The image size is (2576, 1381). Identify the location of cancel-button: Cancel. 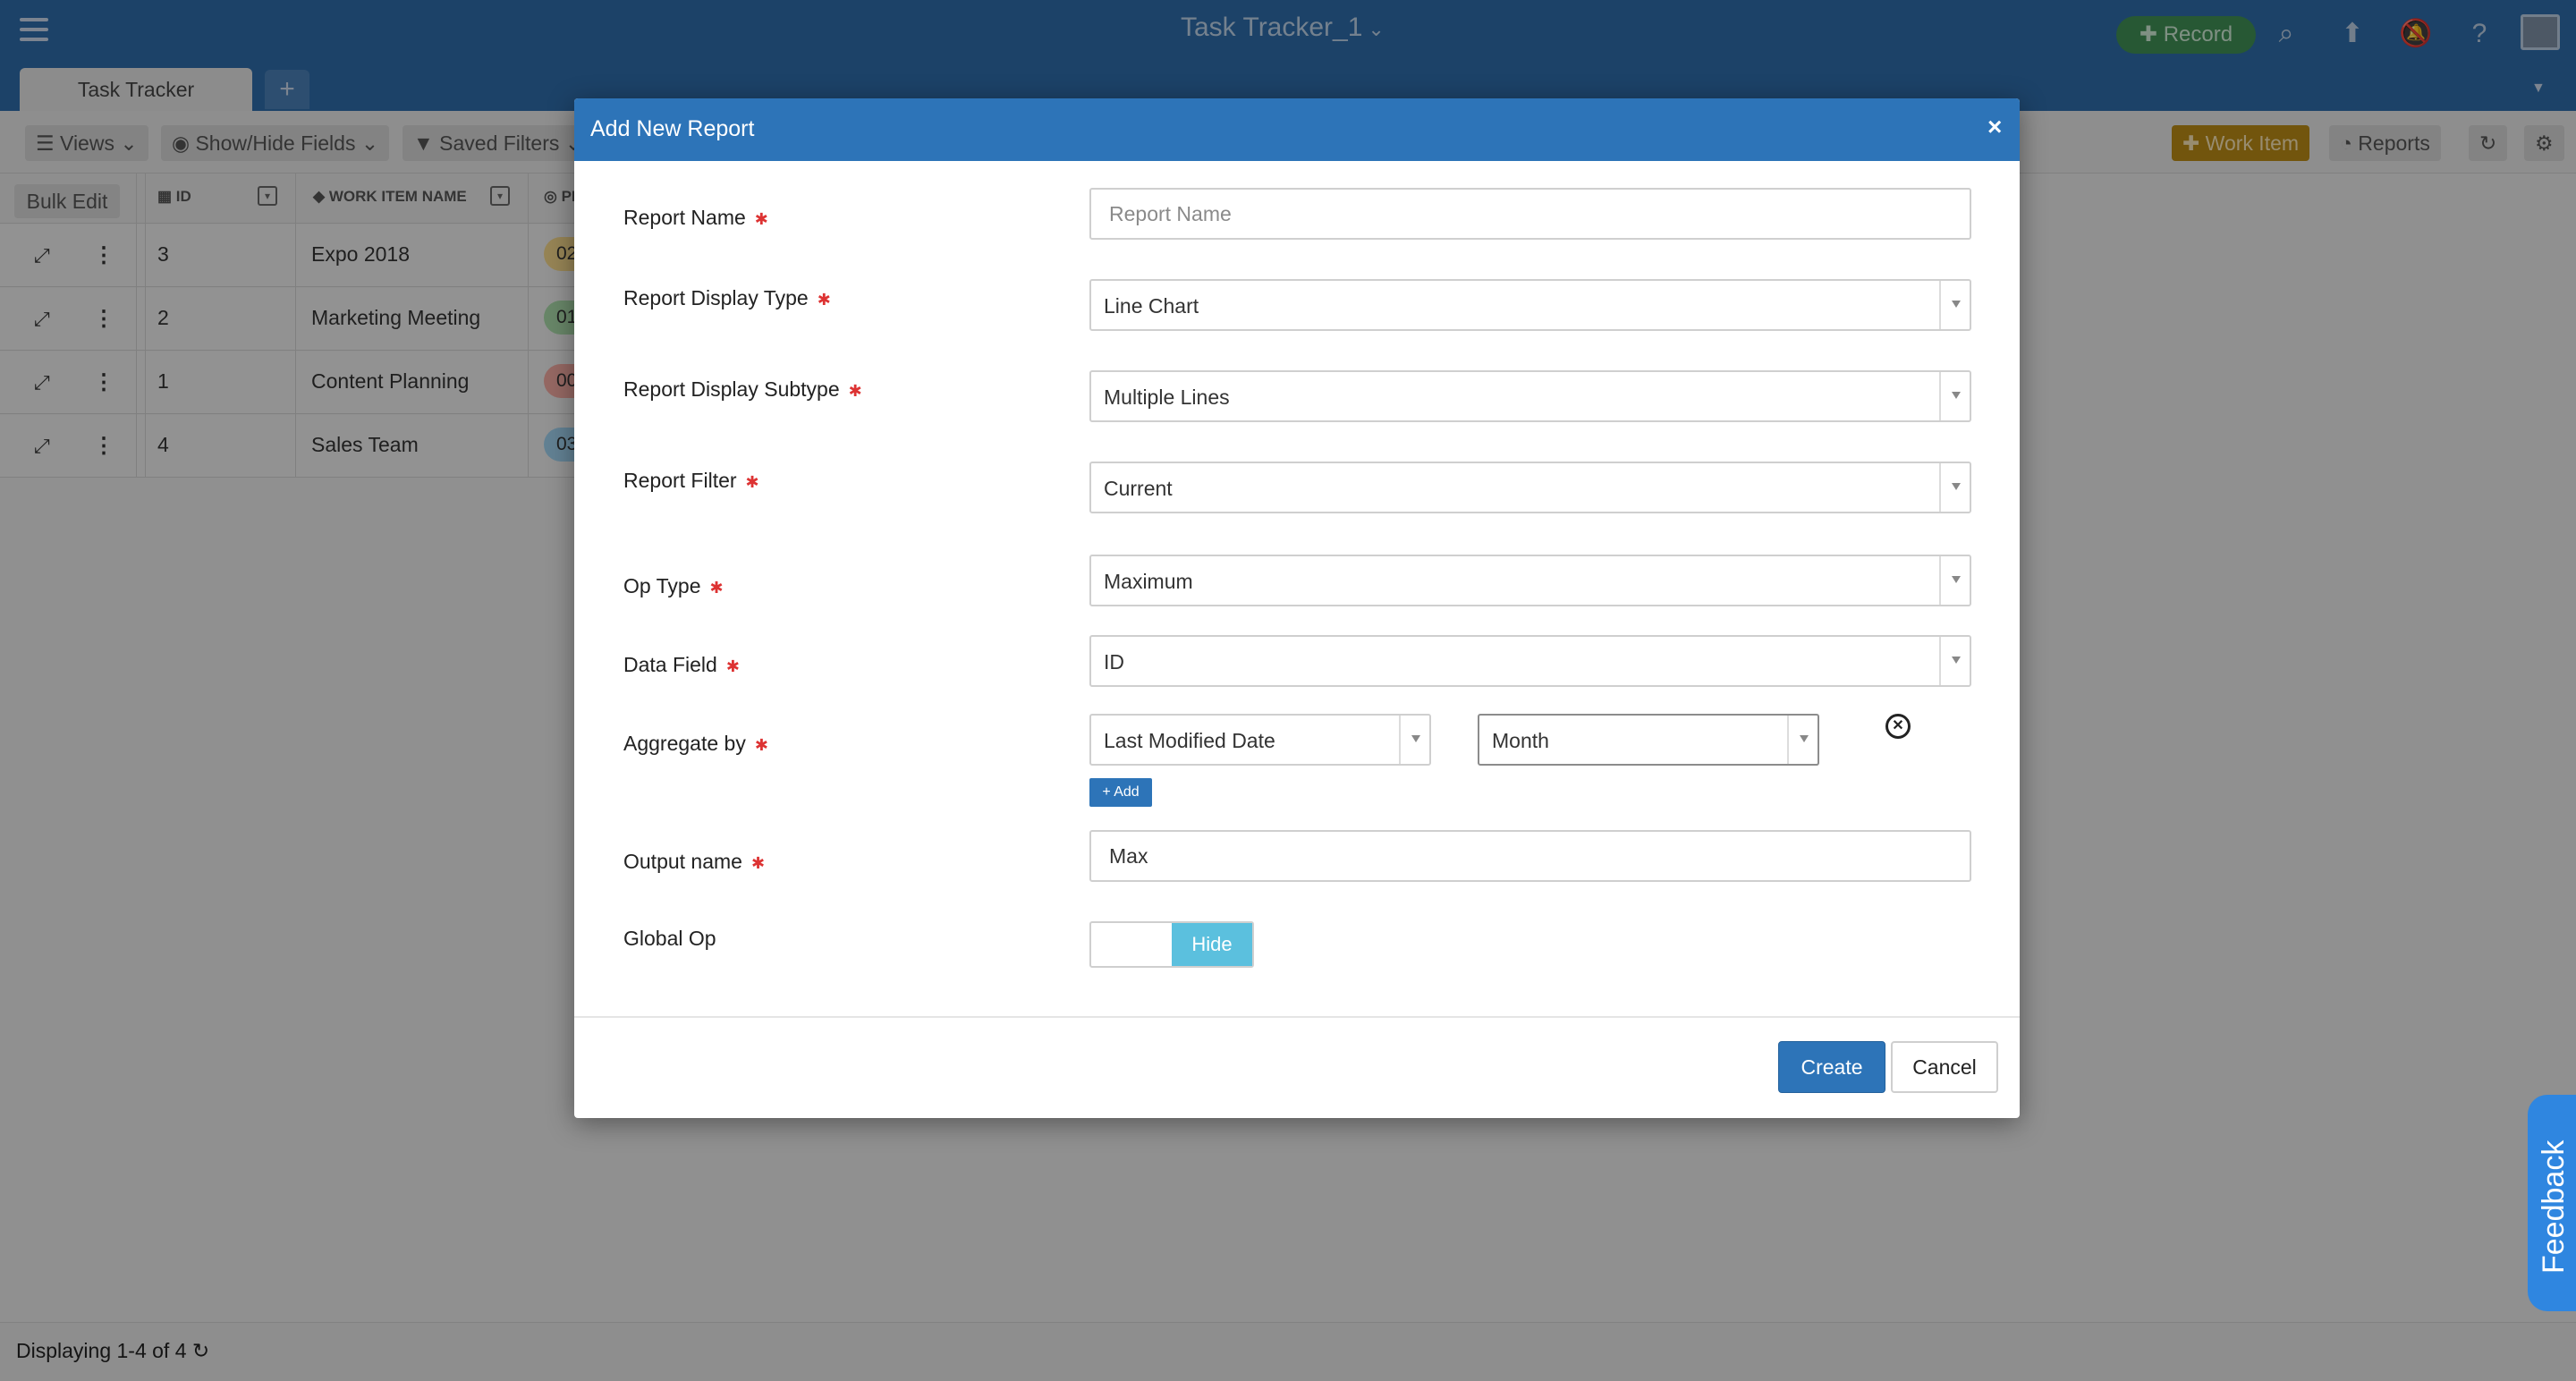
(1944, 1067).